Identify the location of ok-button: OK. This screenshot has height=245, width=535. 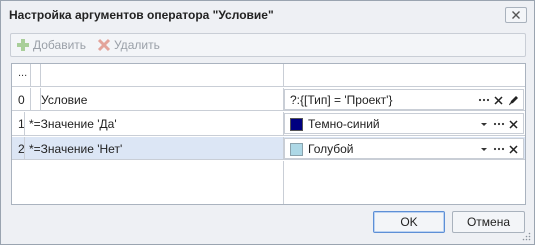
(409, 222).